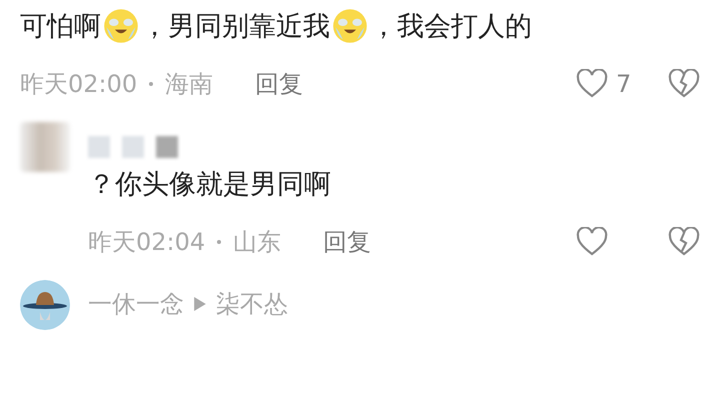  What do you see at coordinates (60, 27) in the screenshot?
I see `comment-text: 可怕啊` at bounding box center [60, 27].